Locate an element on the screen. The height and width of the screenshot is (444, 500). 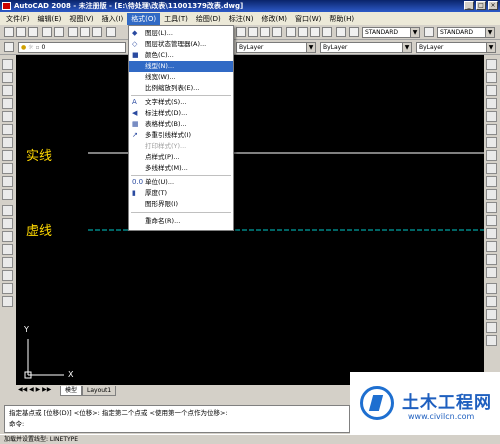
extend-icon is located at coordinates (491, 194).